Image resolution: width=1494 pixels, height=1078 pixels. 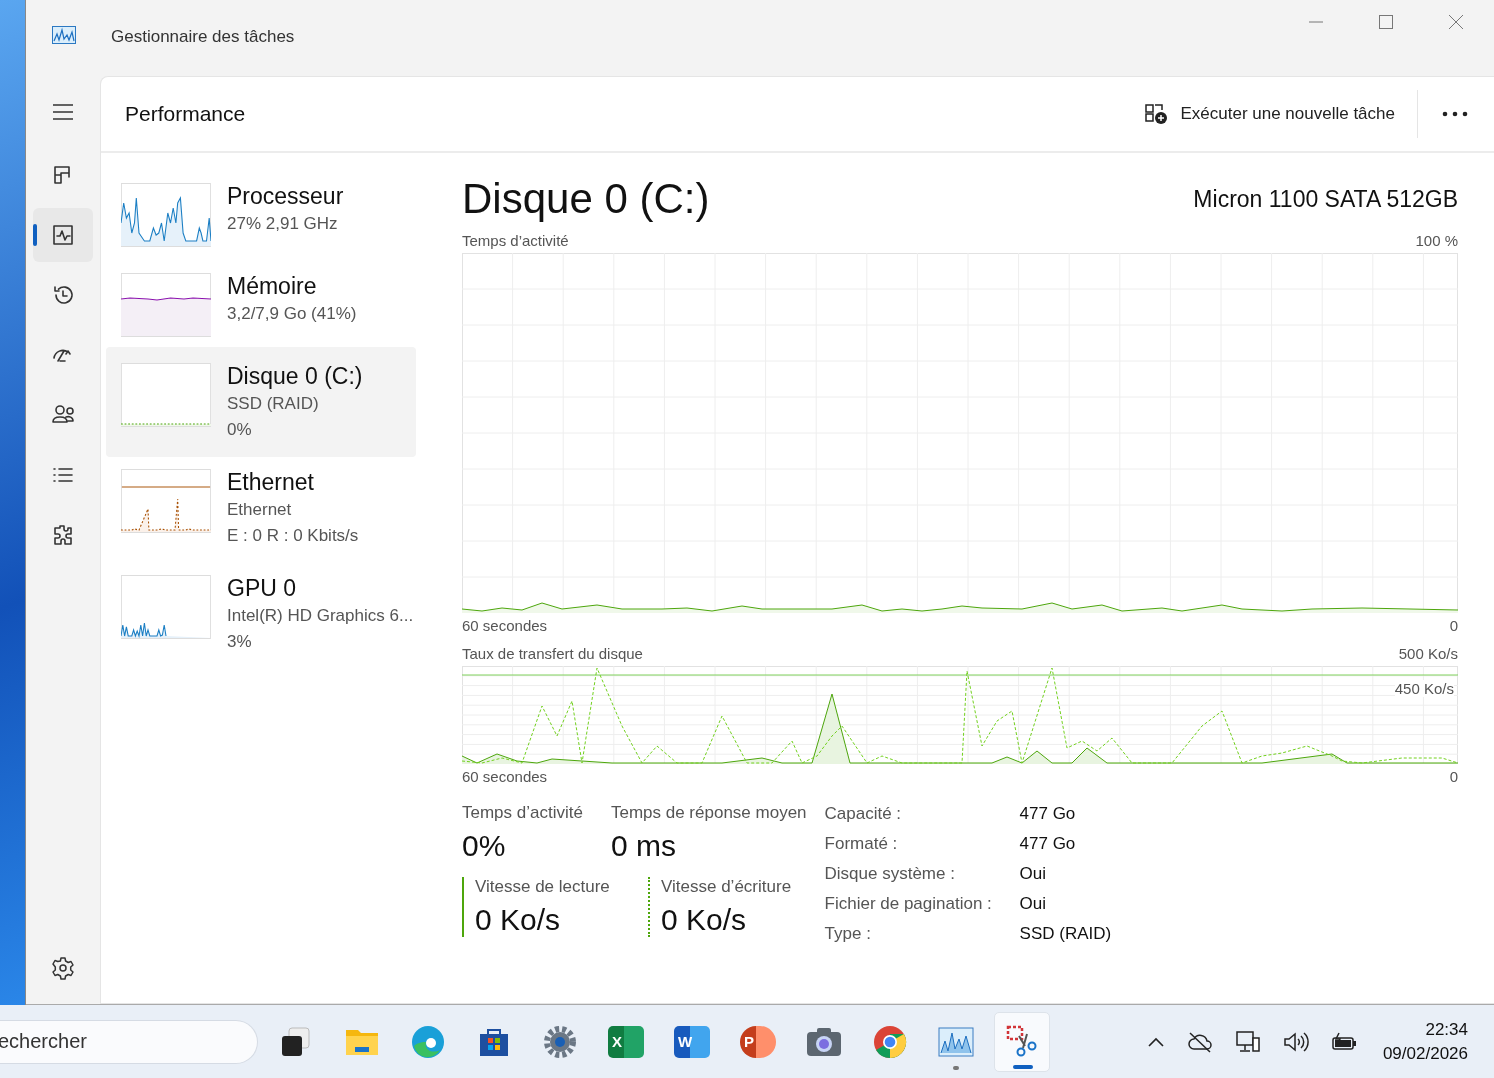 I want to click on chart-label: Taux de transfert du disque, so click(x=552, y=654).